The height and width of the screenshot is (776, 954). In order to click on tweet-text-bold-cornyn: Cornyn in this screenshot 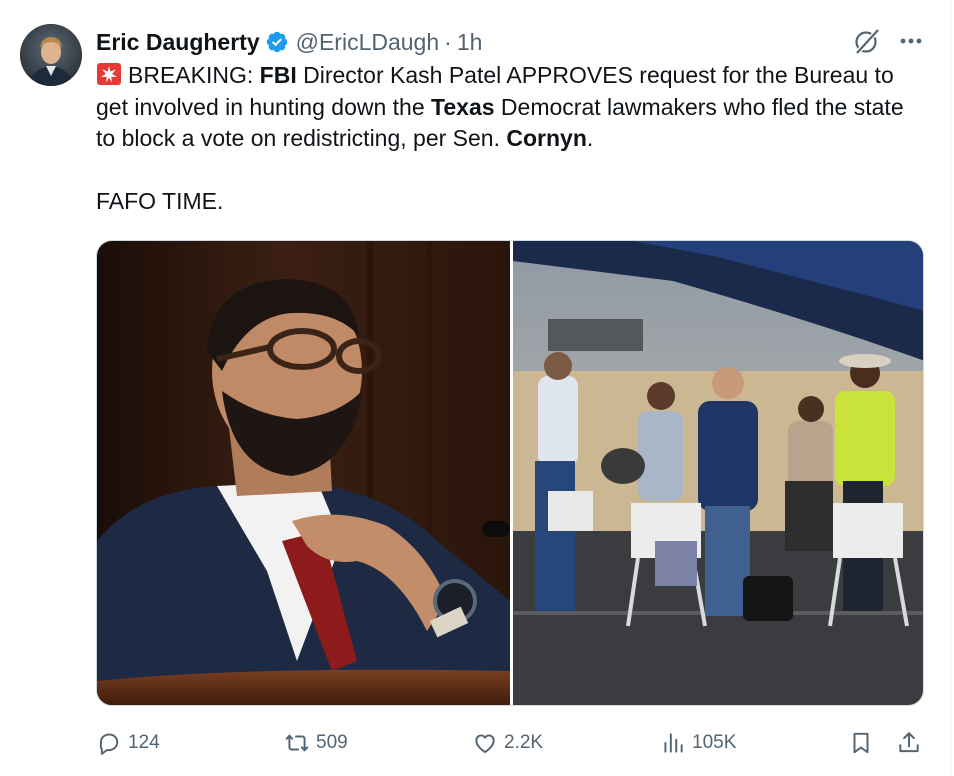, I will do `click(546, 138)`.